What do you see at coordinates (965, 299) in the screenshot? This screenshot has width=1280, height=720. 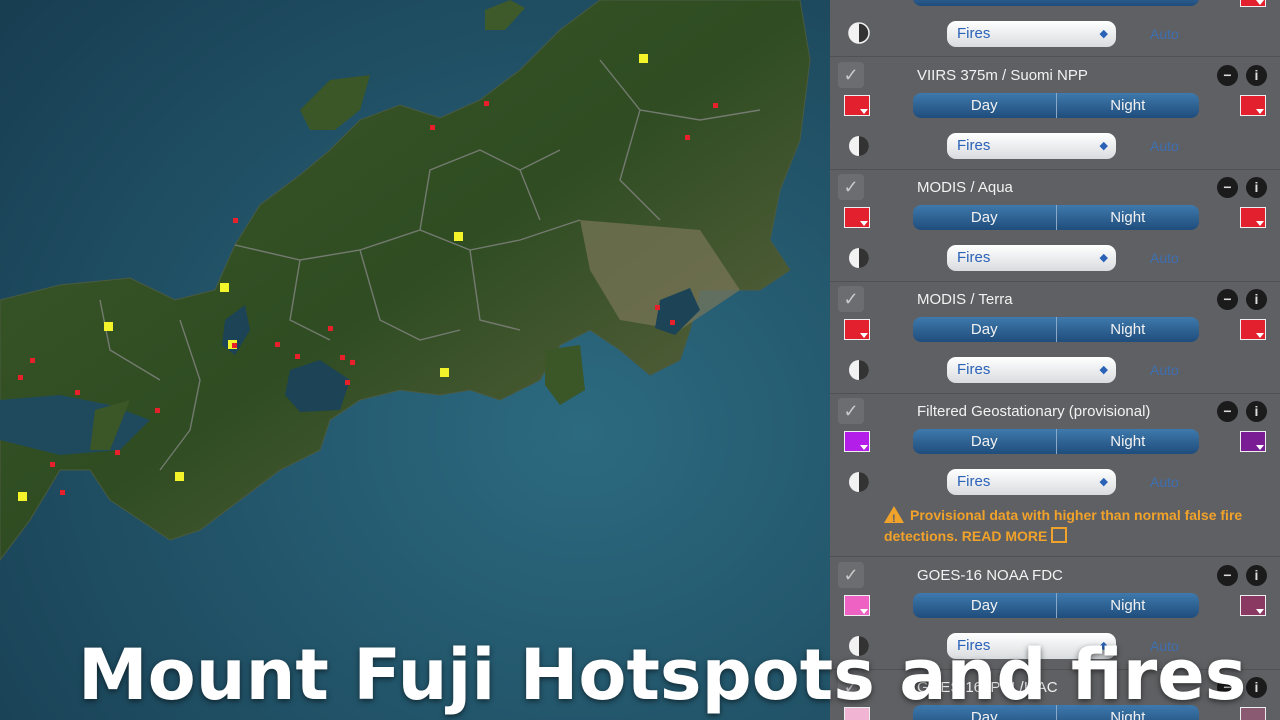 I see `layer-name: MODIS / Terra` at bounding box center [965, 299].